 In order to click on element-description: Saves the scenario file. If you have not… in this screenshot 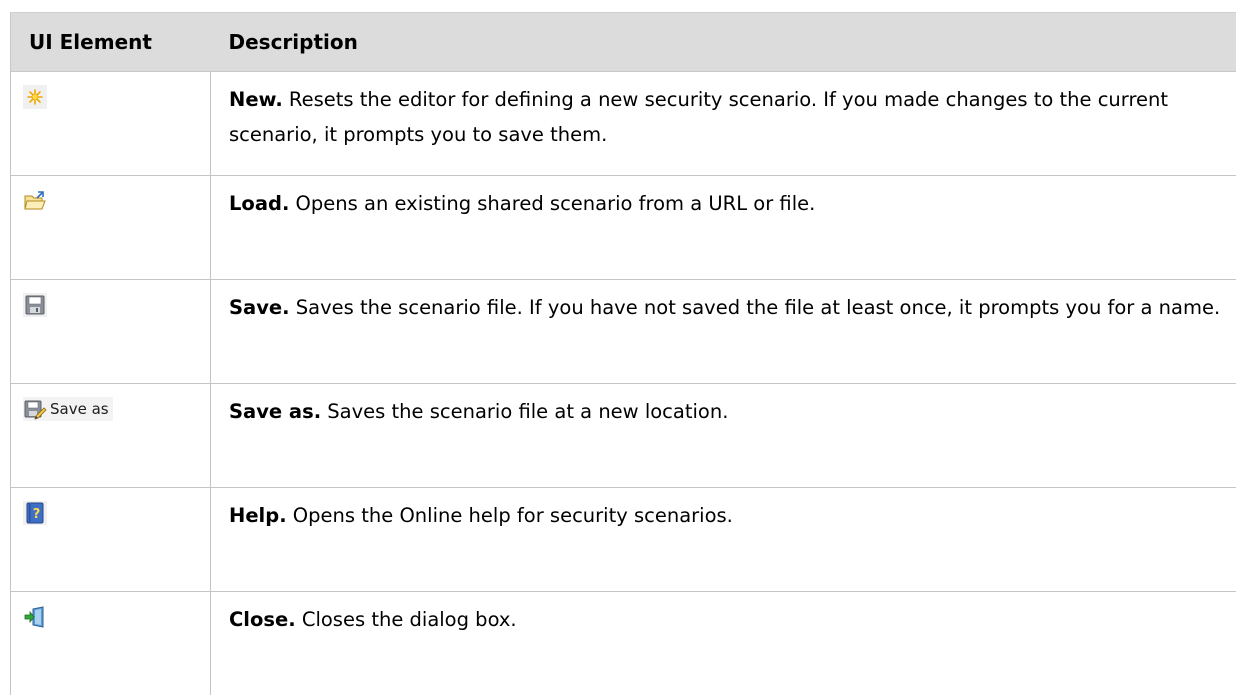, I will do `click(755, 307)`.